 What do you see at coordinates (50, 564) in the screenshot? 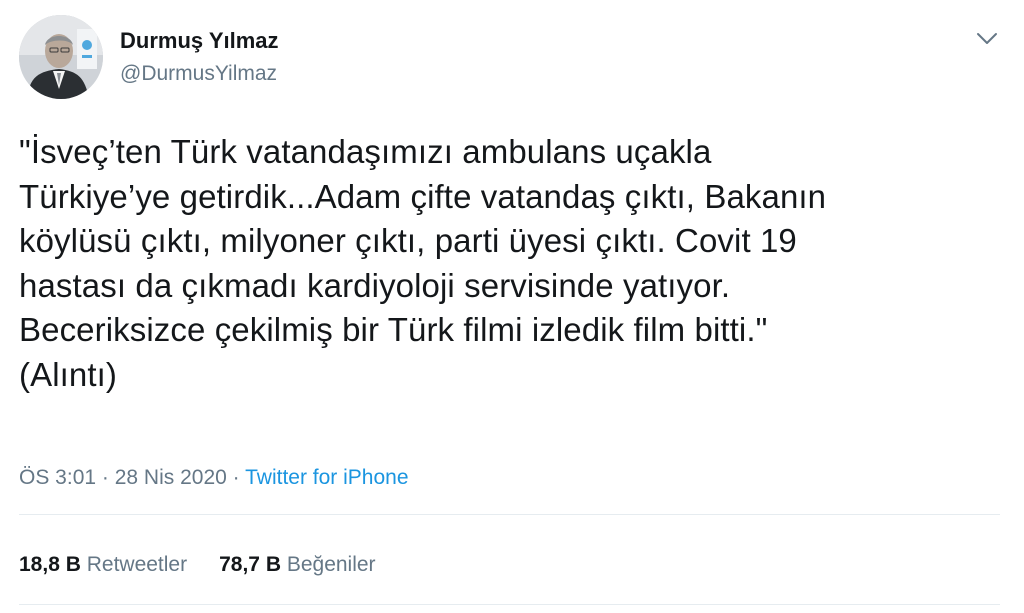
I see `retweets-count: 18,8 B` at bounding box center [50, 564].